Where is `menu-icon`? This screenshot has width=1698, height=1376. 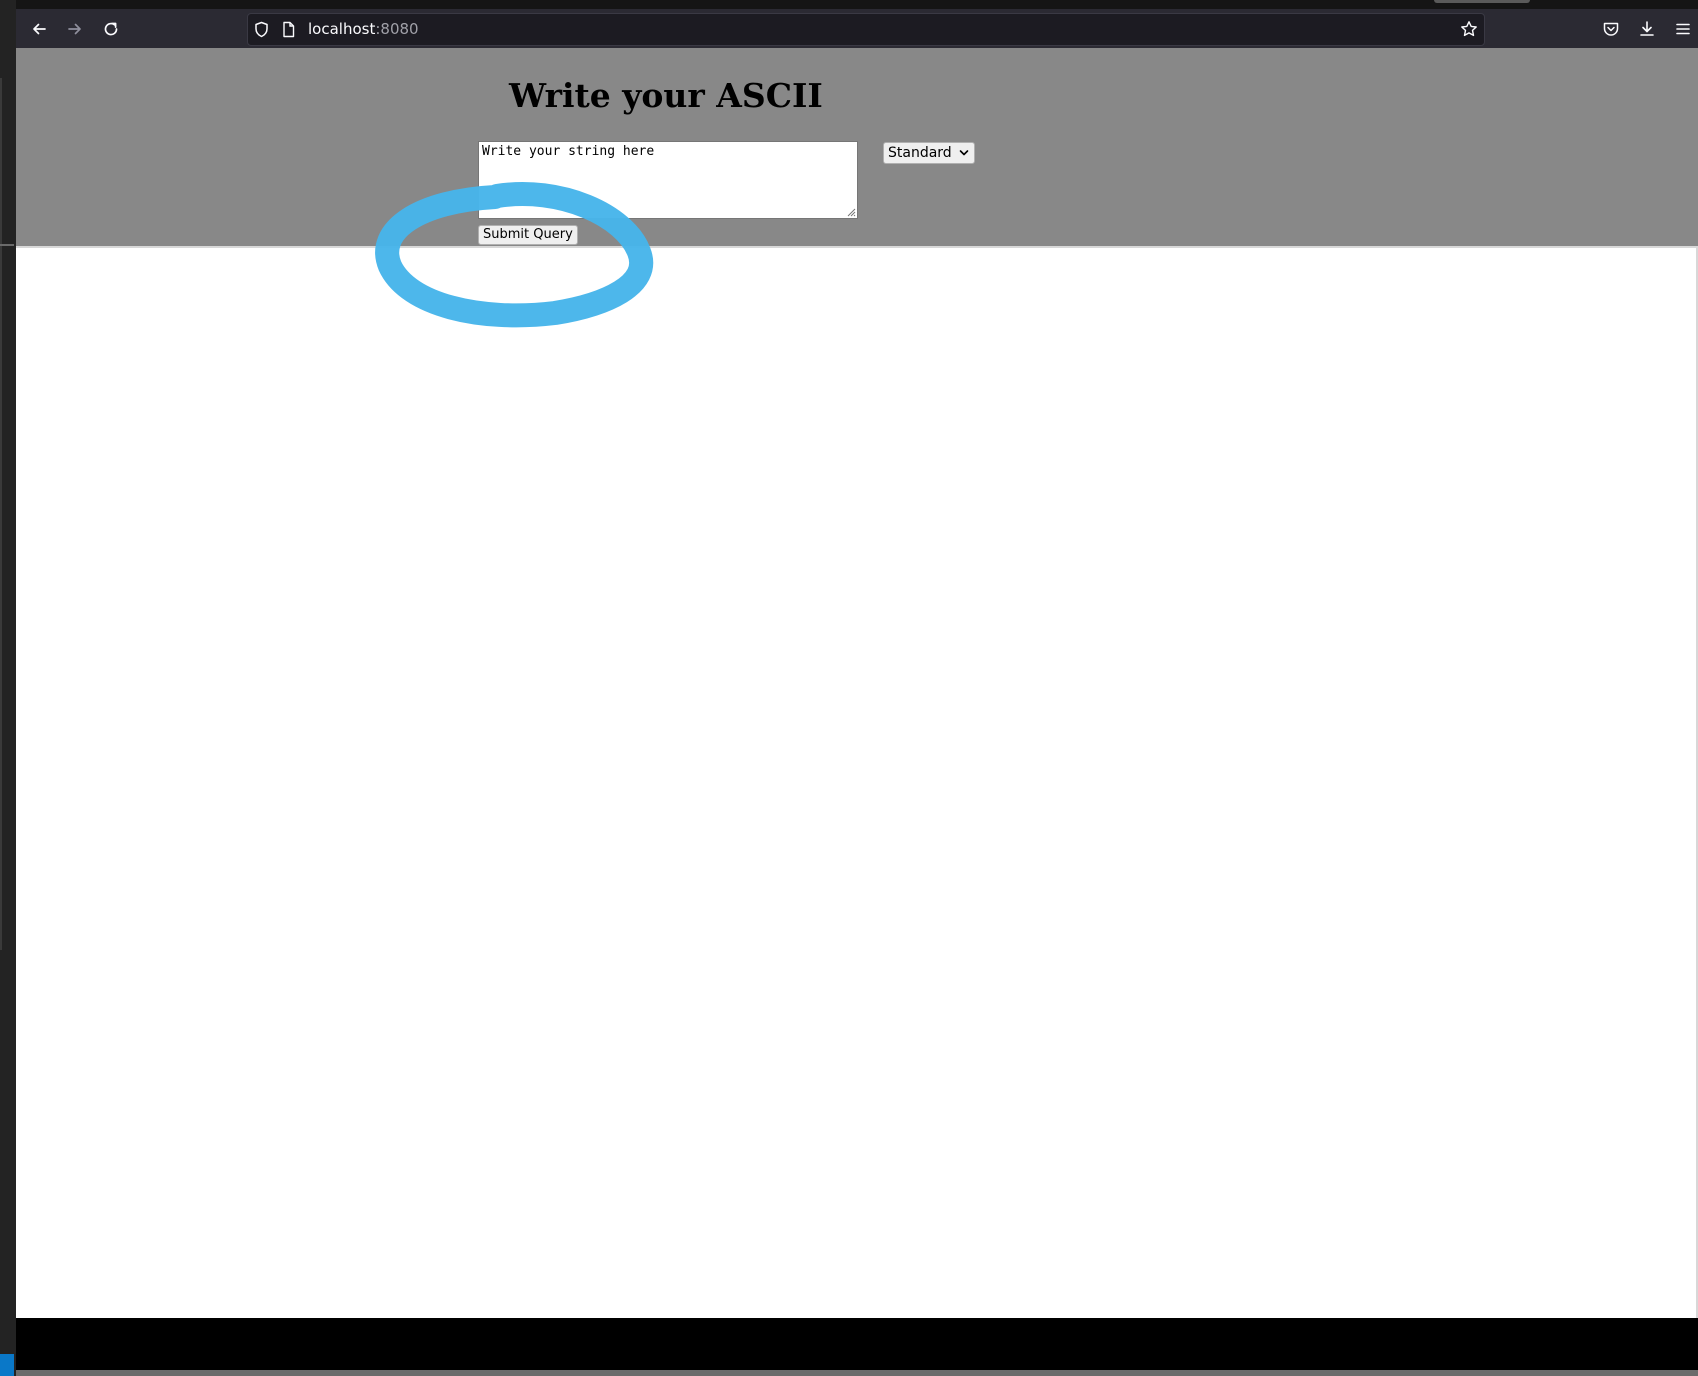 menu-icon is located at coordinates (1683, 29).